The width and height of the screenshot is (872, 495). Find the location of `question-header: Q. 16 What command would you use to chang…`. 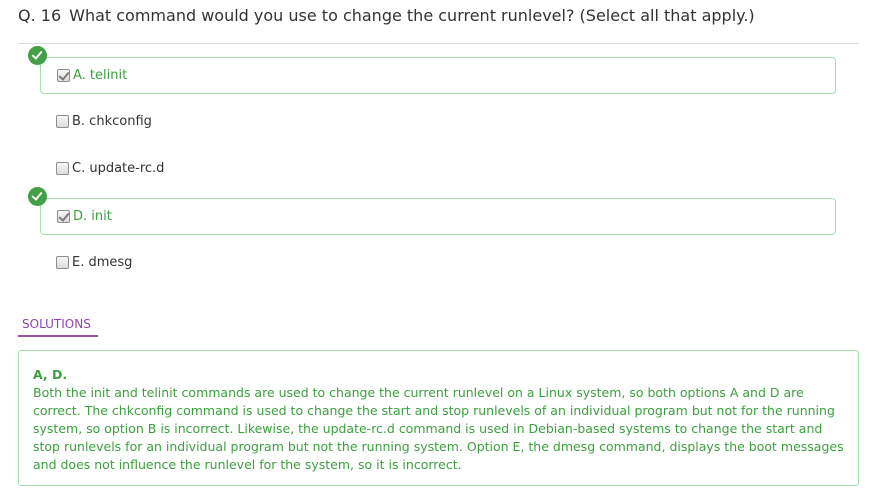

question-header: Q. 16 What command would you use to chang… is located at coordinates (386, 15).